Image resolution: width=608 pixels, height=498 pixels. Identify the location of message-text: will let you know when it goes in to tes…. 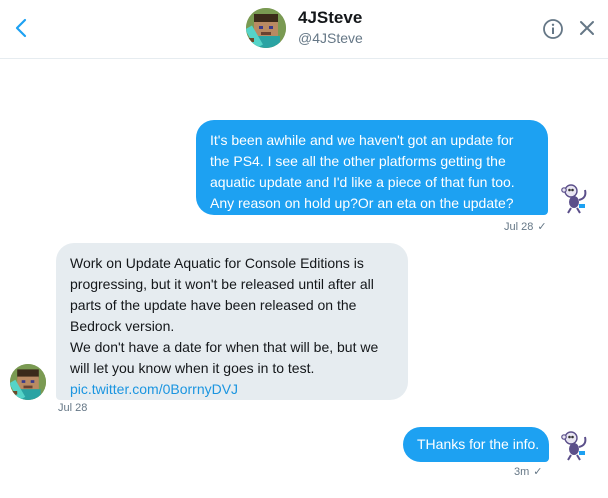
(192, 368).